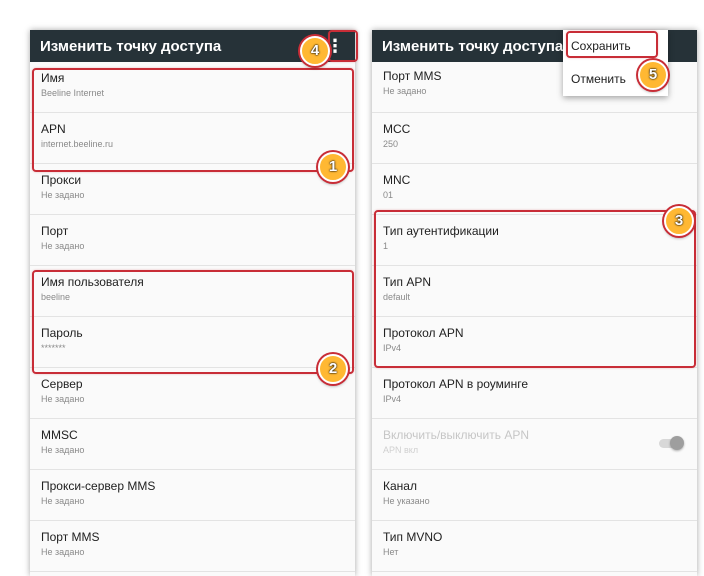 Image resolution: width=704 pixels, height=576 pixels. What do you see at coordinates (193, 120) in the screenshot?
I see `highlight-name-apn` at bounding box center [193, 120].